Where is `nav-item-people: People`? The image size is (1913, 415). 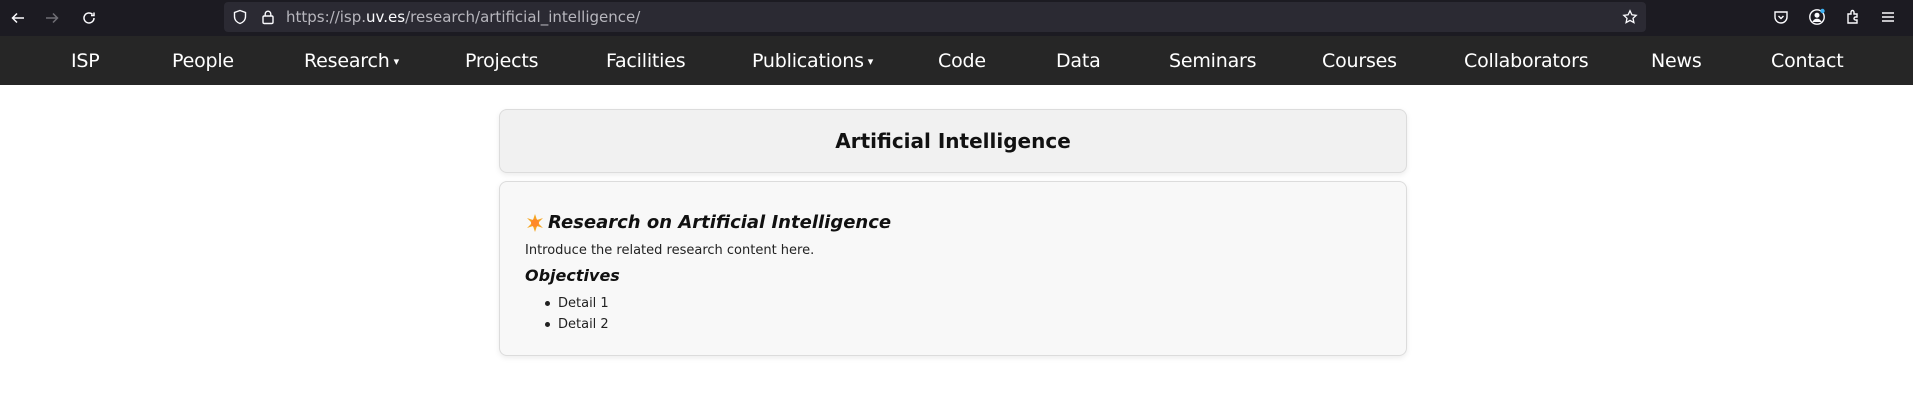 nav-item-people: People is located at coordinates (203, 61).